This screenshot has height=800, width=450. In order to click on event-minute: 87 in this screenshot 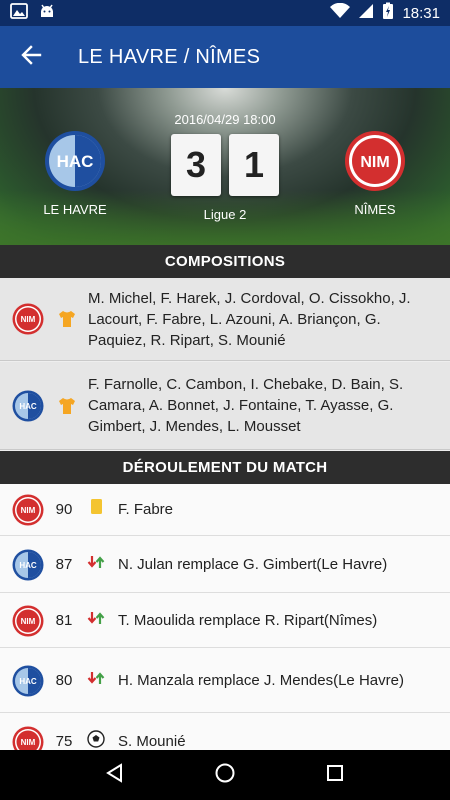, I will do `click(64, 564)`.